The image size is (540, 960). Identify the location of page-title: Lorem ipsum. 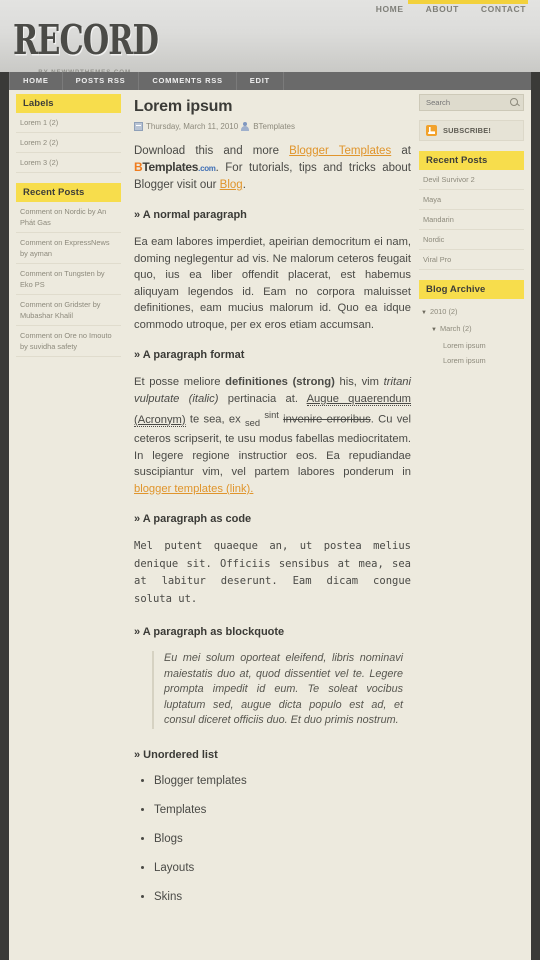
(183, 106).